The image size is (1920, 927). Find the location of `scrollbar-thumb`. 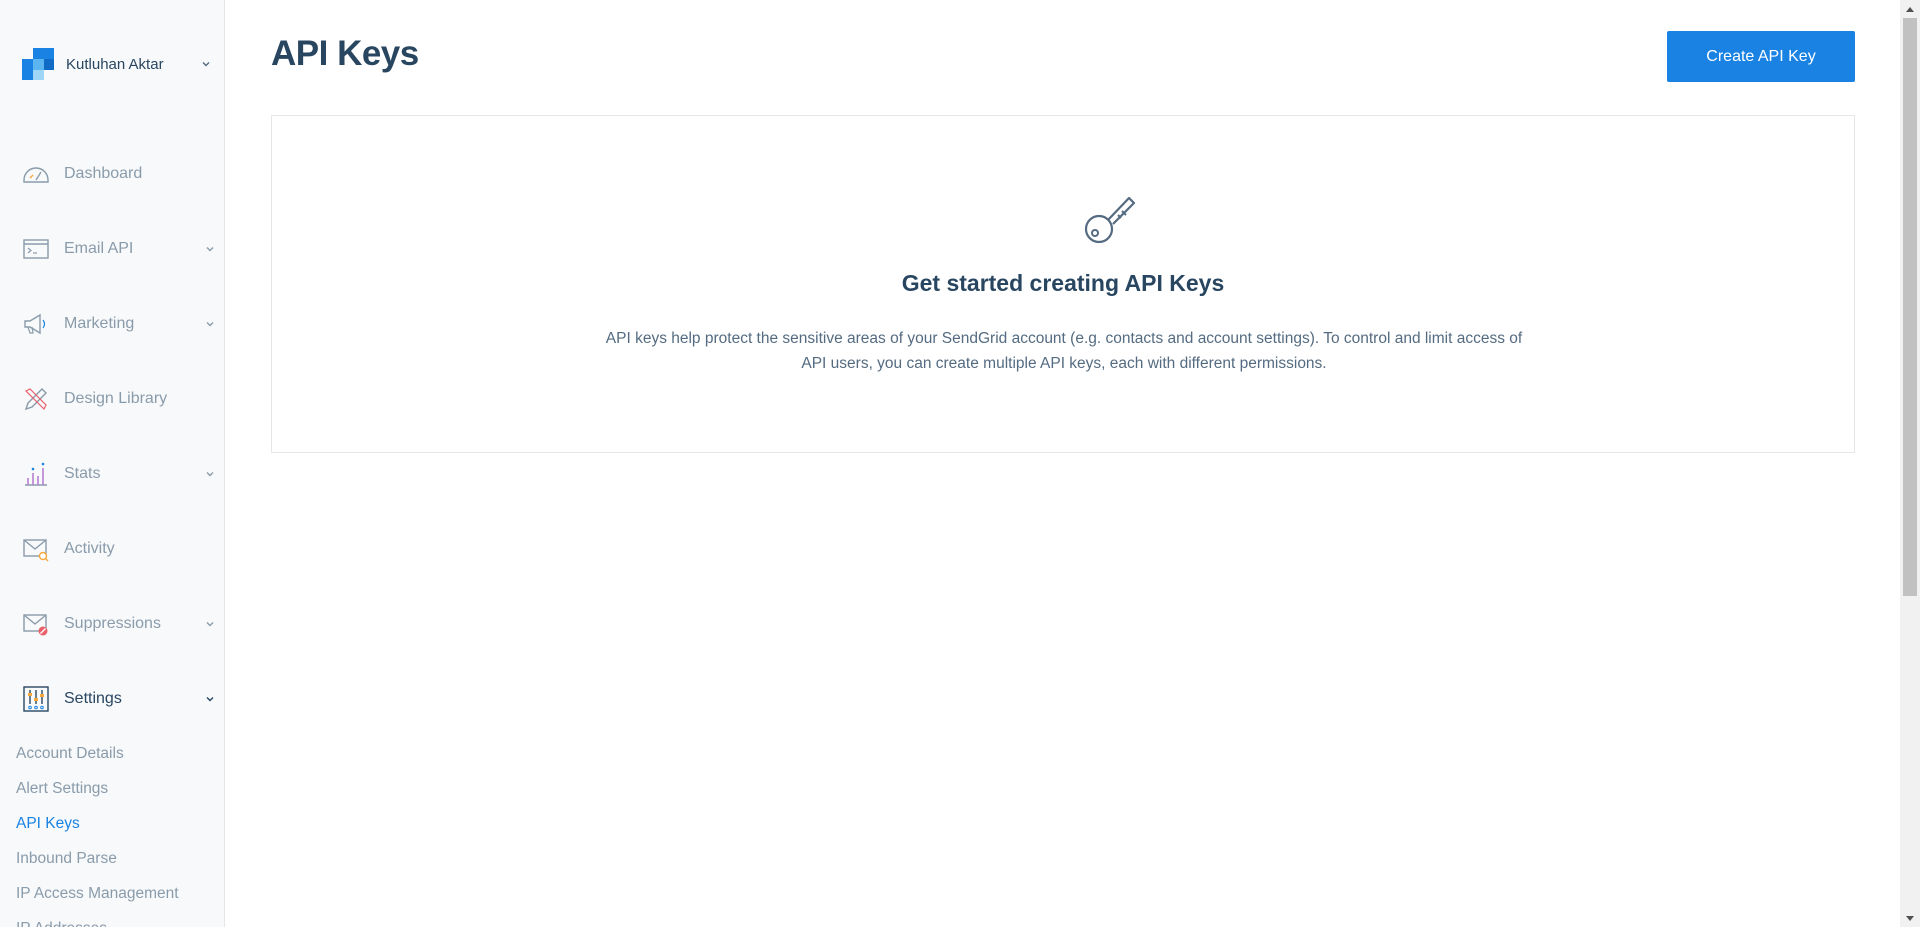

scrollbar-thumb is located at coordinates (1910, 307).